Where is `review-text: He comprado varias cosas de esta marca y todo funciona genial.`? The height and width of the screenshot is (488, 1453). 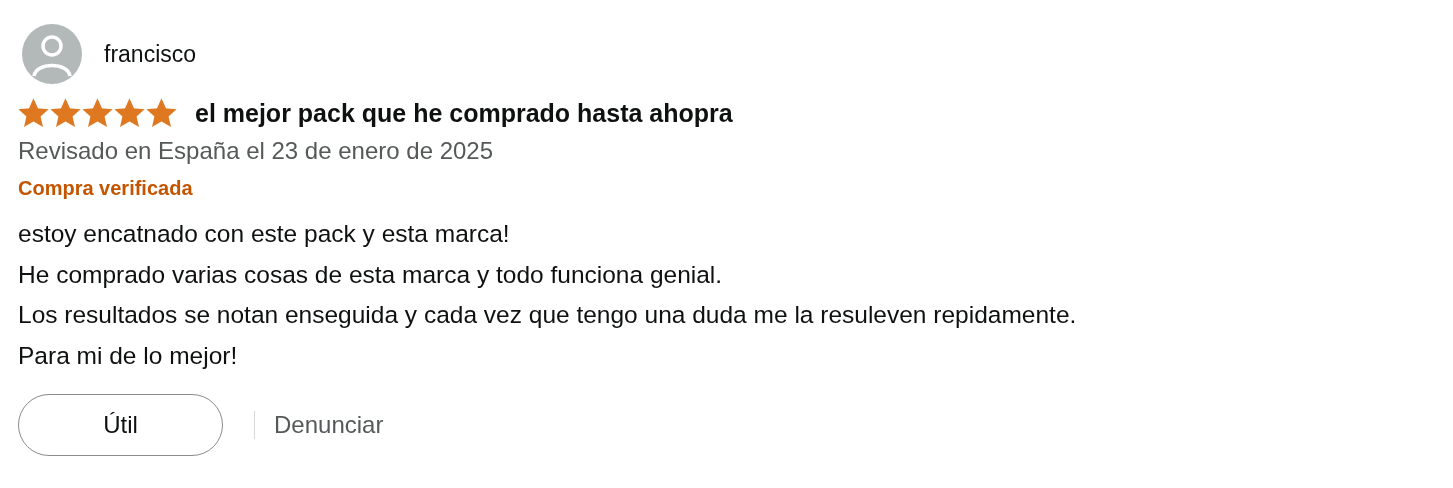 review-text: He comprado varias cosas de esta marca y todo funciona genial. is located at coordinates (371, 274).